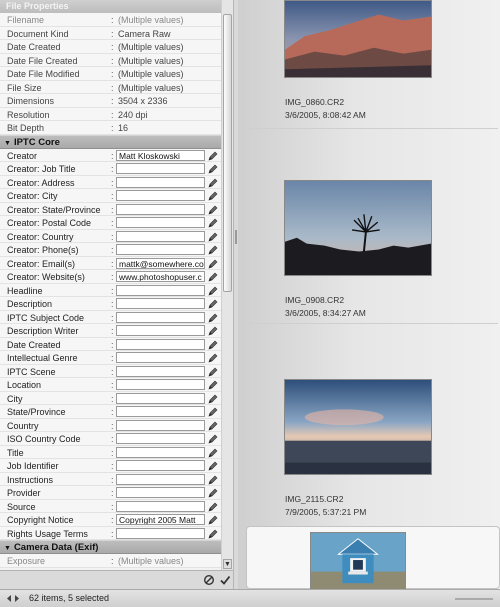 This screenshot has height=607, width=500. Describe the element at coordinates (36, 142) in the screenshot. I see `iptc-core-title: IPTC Core` at that location.